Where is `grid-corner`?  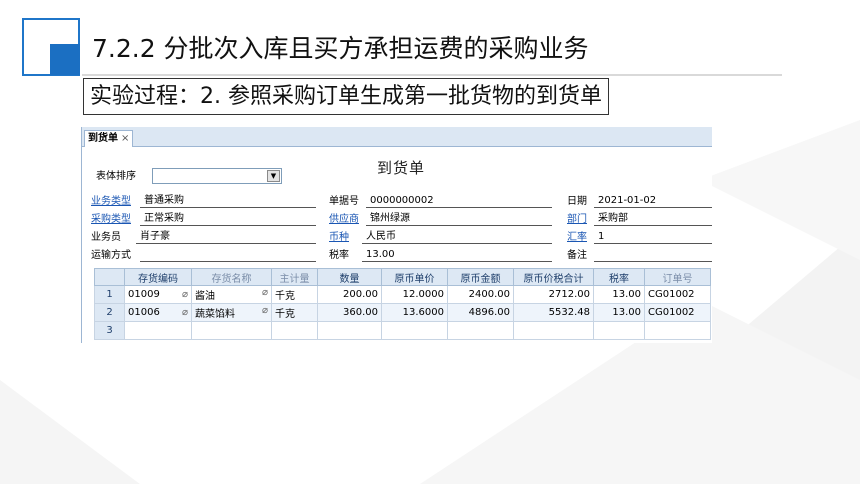
grid-corner is located at coordinates (109, 277).